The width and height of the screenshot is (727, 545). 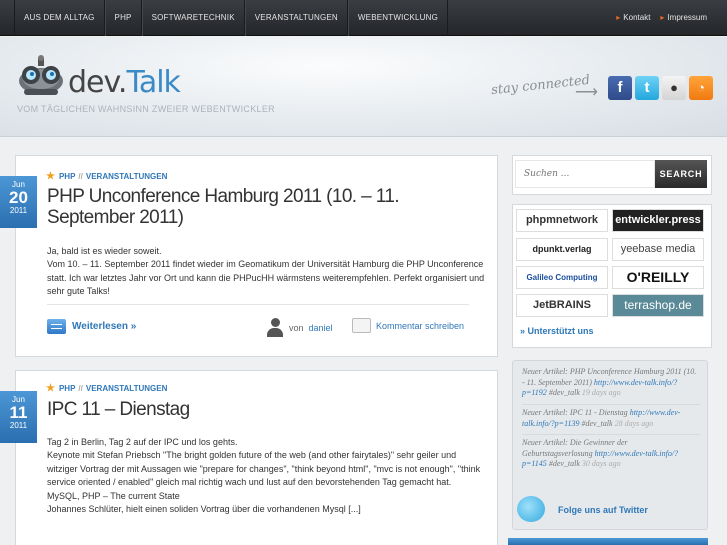 What do you see at coordinates (603, 510) in the screenshot?
I see `follow-twitter-link: Folge uns auf Twitter` at bounding box center [603, 510].